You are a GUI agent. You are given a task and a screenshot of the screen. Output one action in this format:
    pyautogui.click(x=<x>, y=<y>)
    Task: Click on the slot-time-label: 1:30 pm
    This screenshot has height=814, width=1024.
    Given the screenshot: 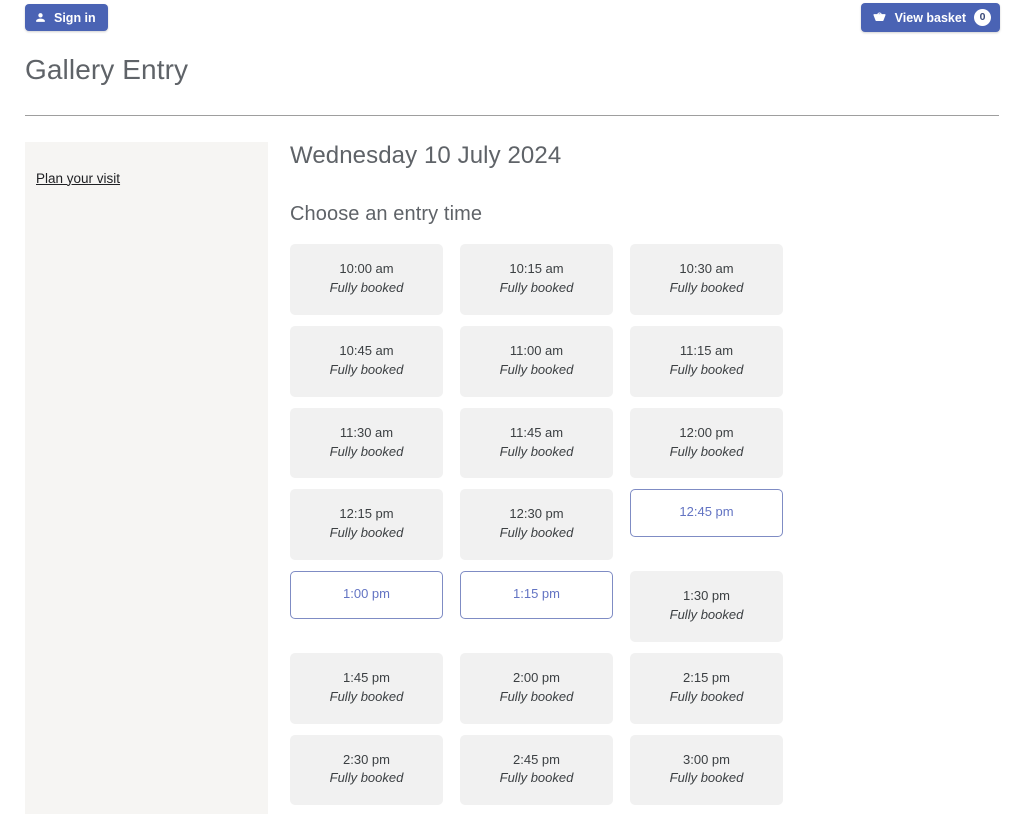 What is the action you would take?
    pyautogui.click(x=706, y=596)
    